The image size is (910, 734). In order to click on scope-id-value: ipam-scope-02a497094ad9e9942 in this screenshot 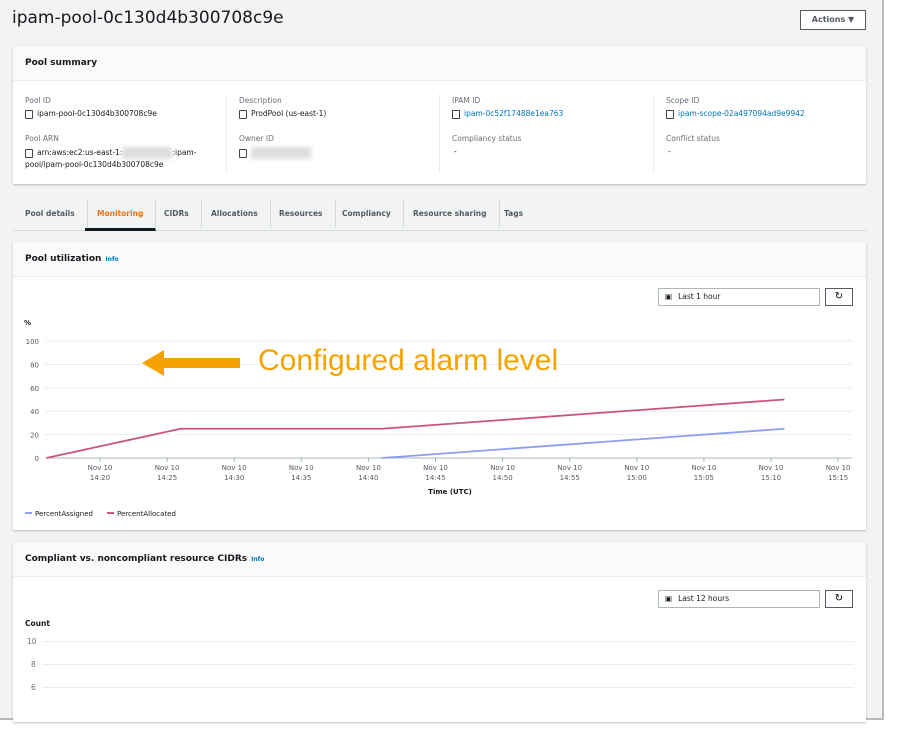, I will do `click(735, 114)`.